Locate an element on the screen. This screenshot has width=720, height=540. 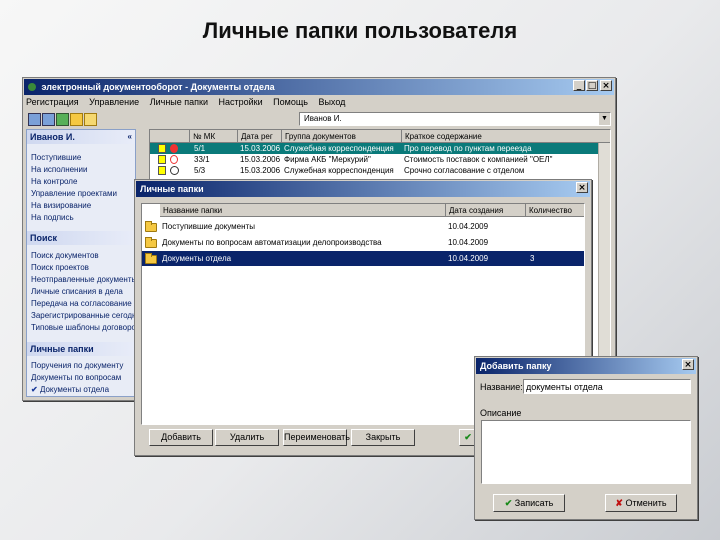
cross-icon: ✘ is located at coordinates (619, 503).